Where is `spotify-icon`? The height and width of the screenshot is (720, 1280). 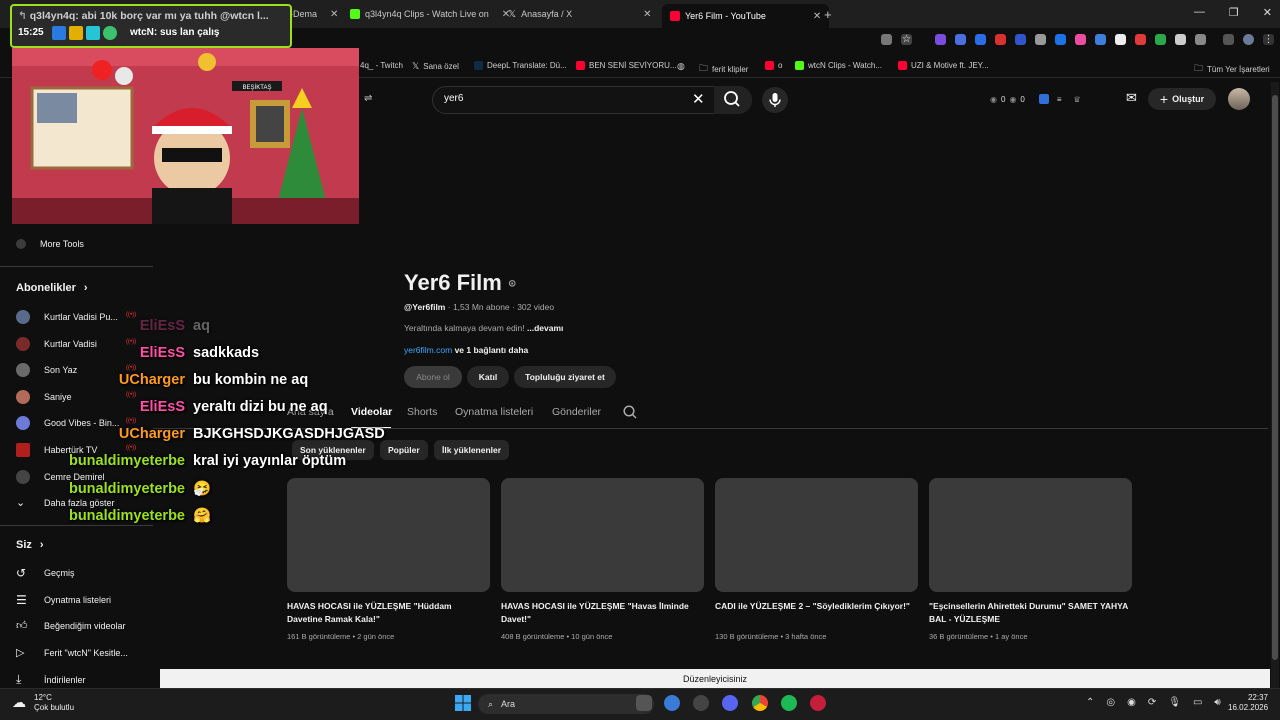
spotify-icon is located at coordinates (789, 703).